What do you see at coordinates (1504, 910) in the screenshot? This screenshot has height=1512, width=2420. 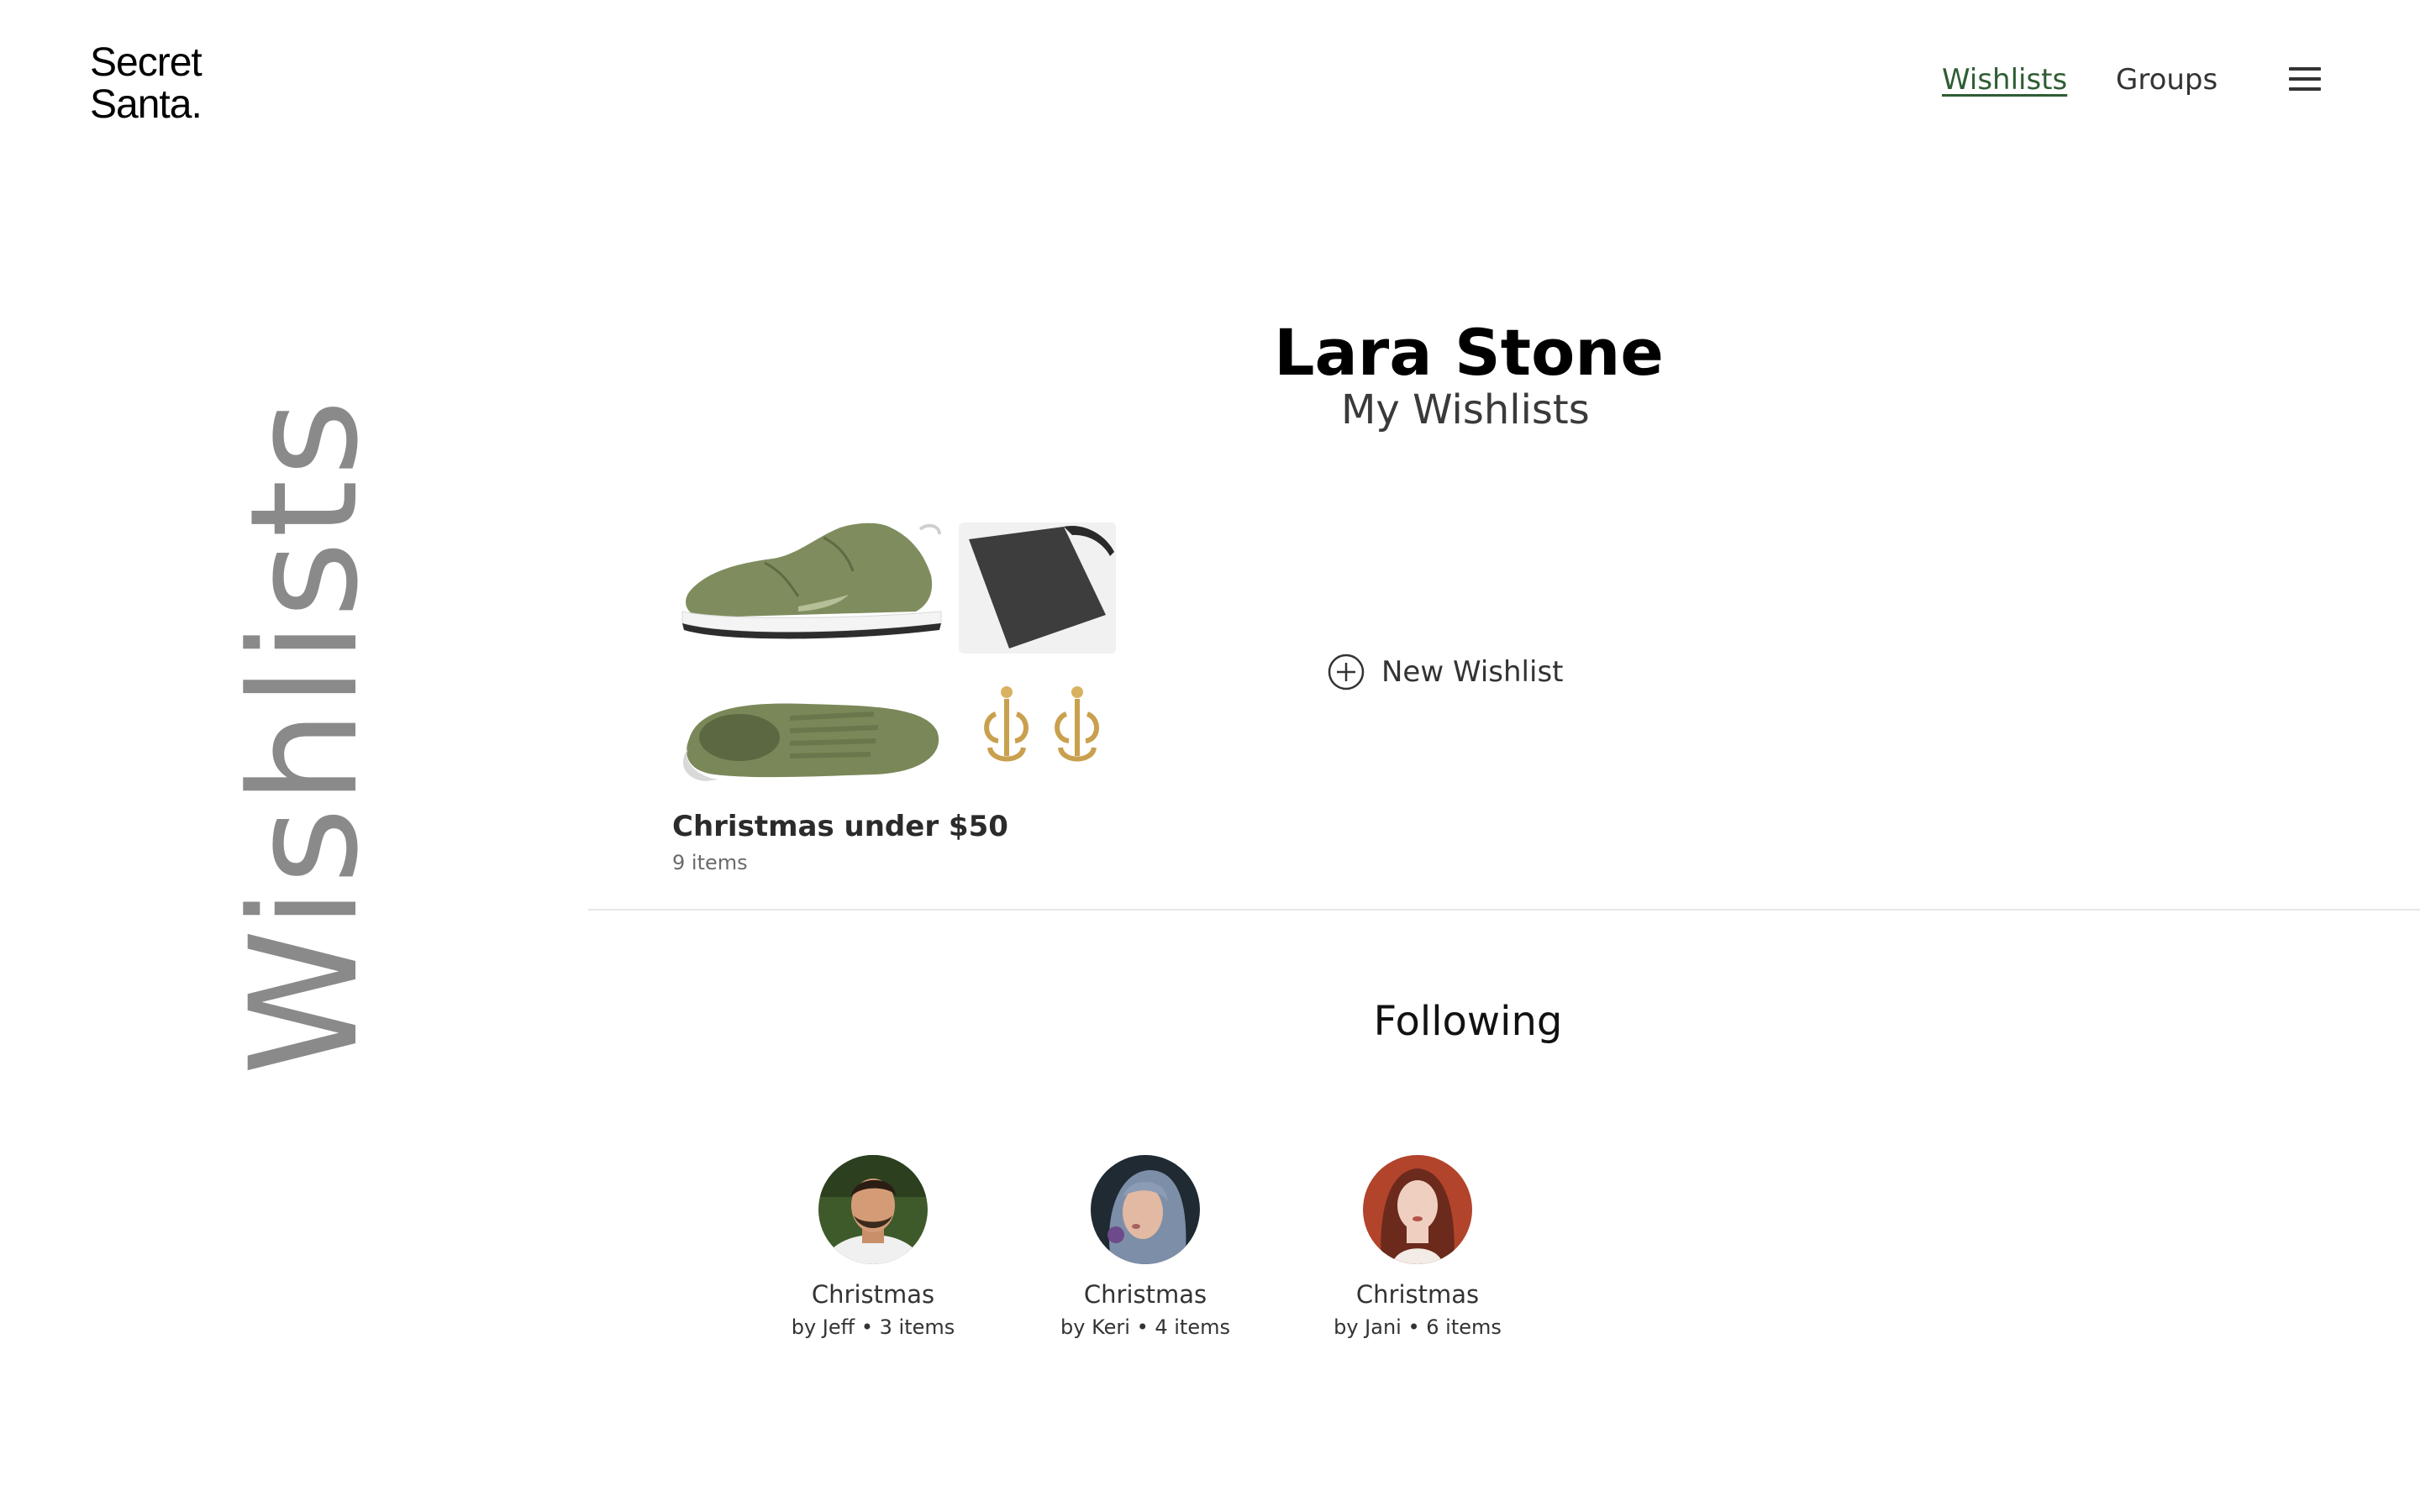 I see `section-divider` at bounding box center [1504, 910].